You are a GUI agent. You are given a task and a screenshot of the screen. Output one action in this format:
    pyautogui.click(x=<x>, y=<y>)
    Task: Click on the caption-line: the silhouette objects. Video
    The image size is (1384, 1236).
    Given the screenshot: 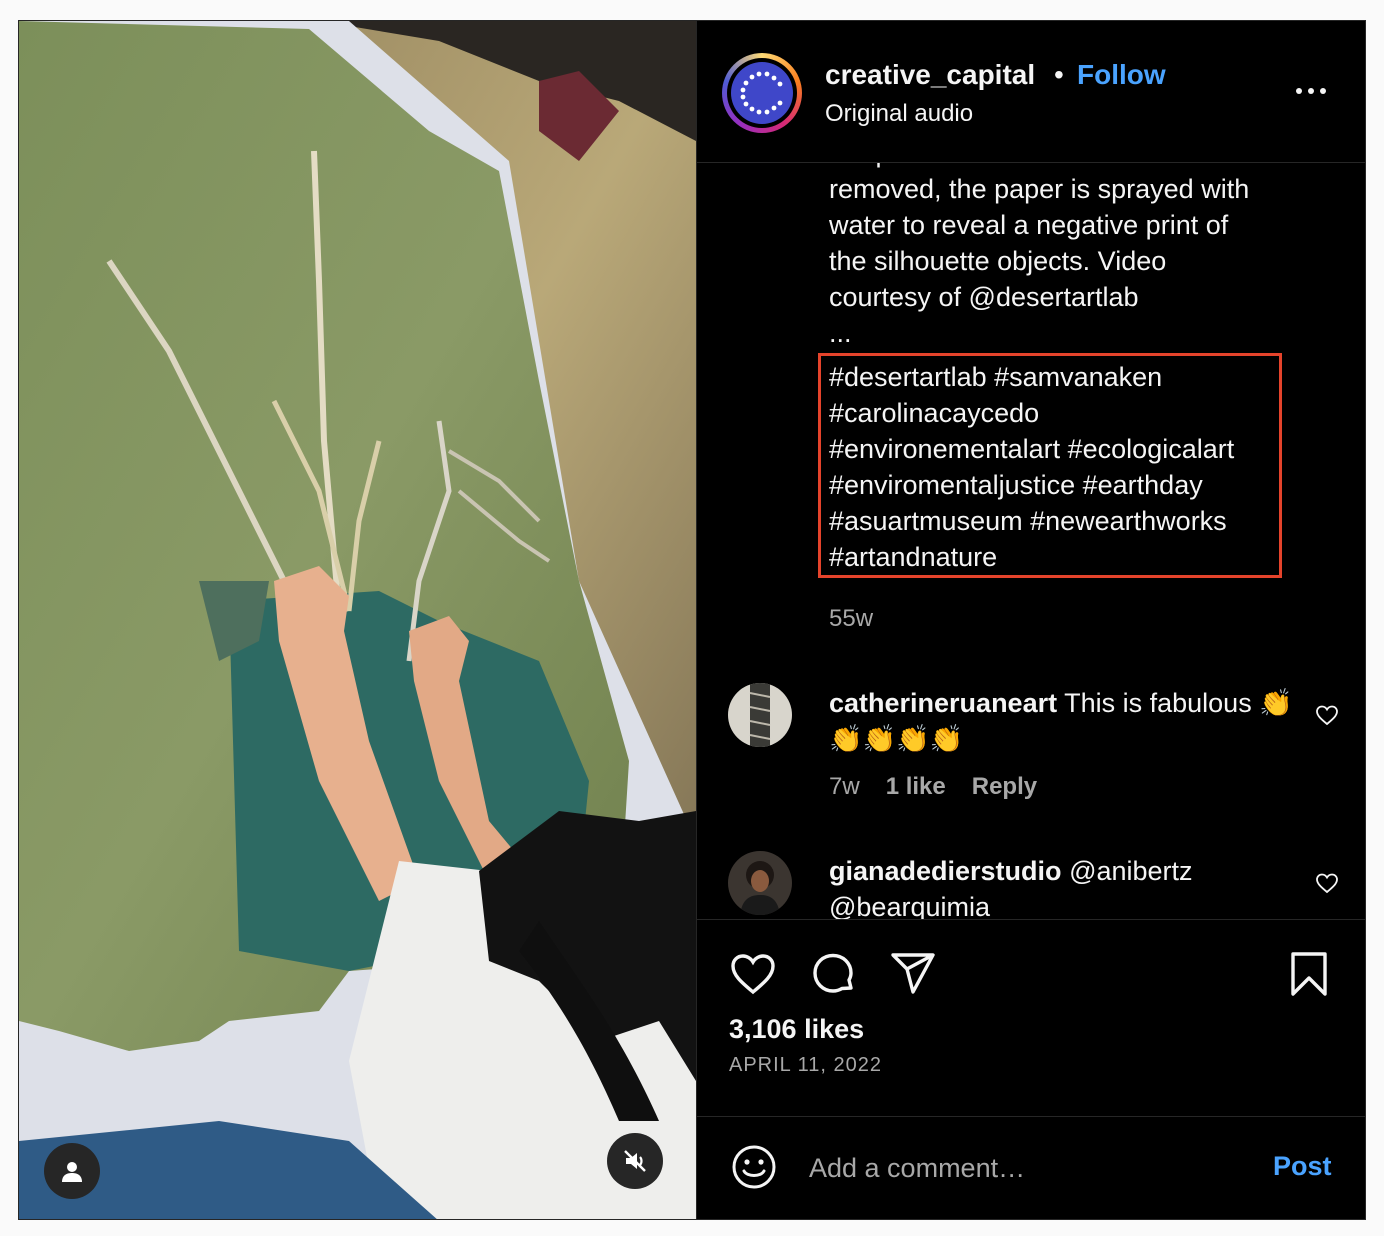 What is the action you would take?
    pyautogui.click(x=998, y=261)
    